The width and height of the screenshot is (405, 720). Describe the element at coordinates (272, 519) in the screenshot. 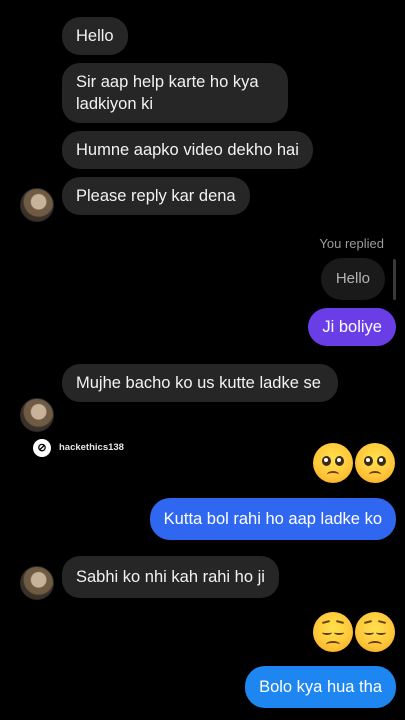

I see `message-bubble-outgoing: Kutta bol rahi ho aap ladke ko` at that location.